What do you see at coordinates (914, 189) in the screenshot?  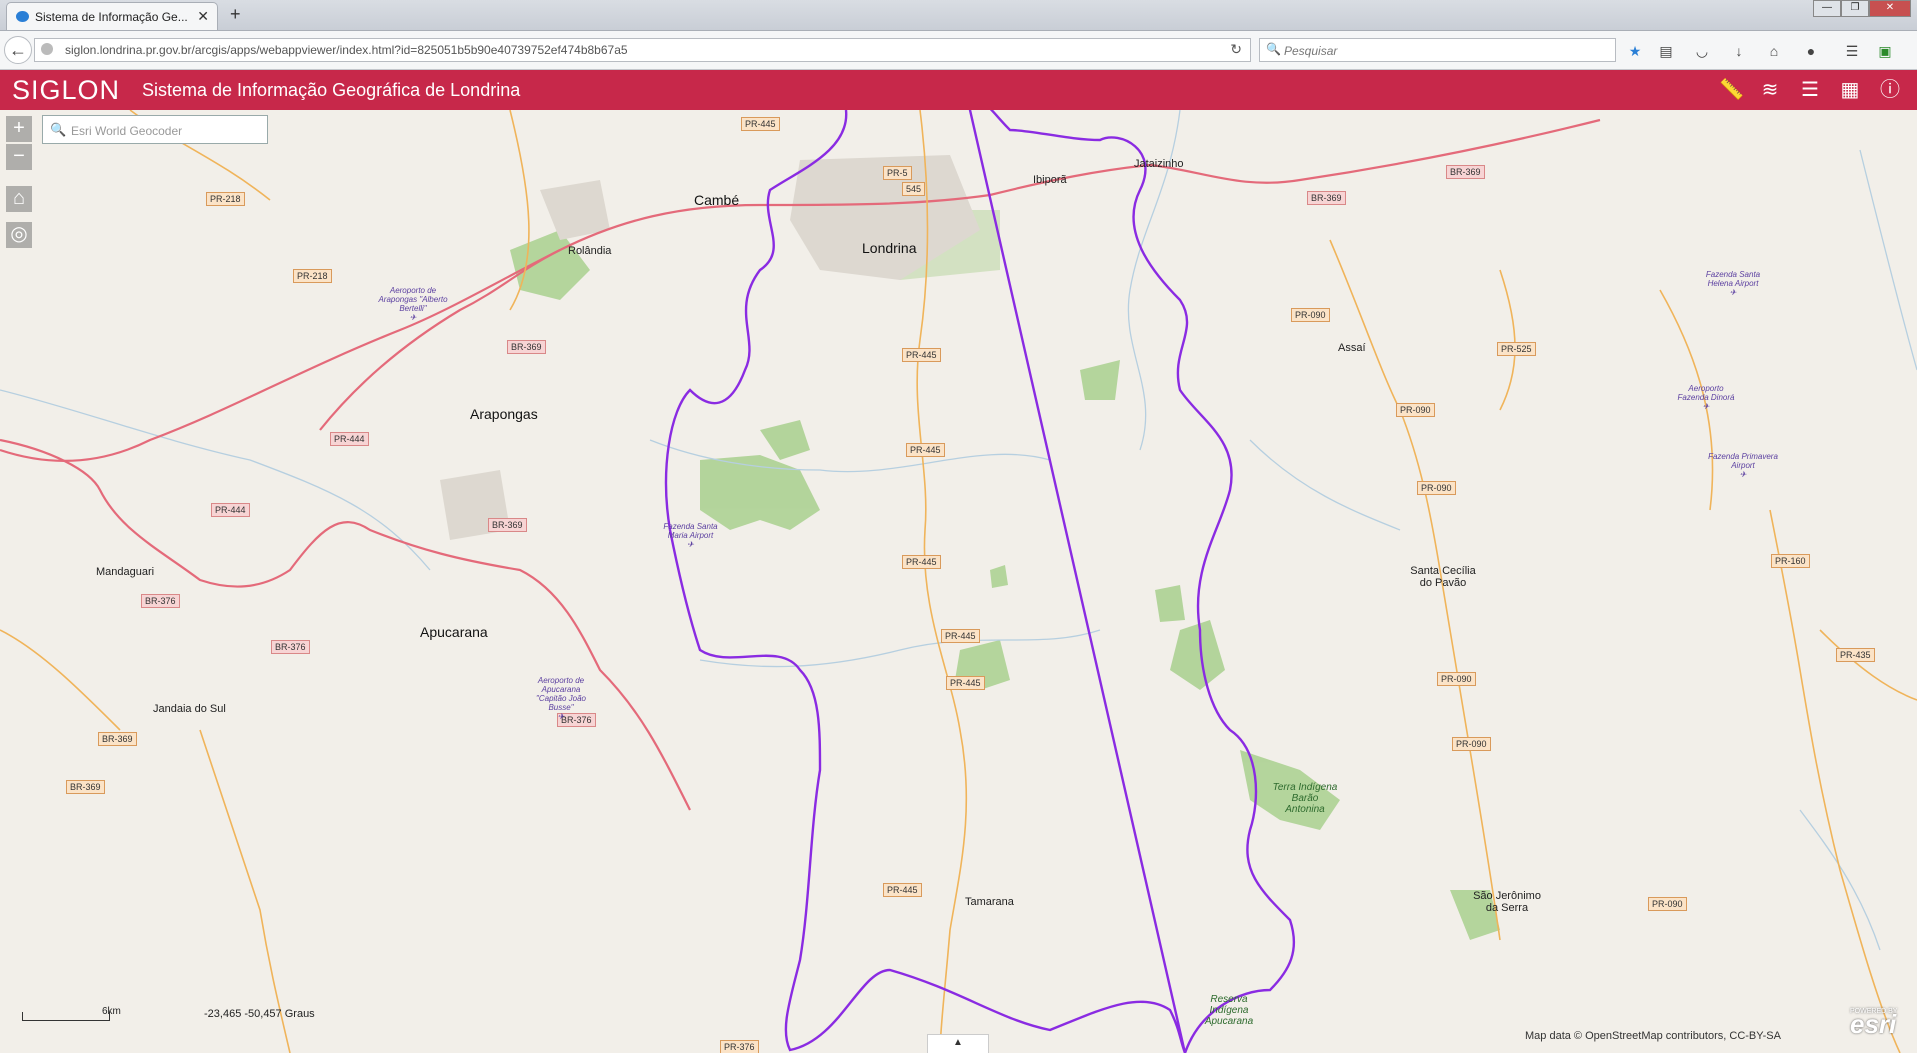 I see `road-shield: 545` at bounding box center [914, 189].